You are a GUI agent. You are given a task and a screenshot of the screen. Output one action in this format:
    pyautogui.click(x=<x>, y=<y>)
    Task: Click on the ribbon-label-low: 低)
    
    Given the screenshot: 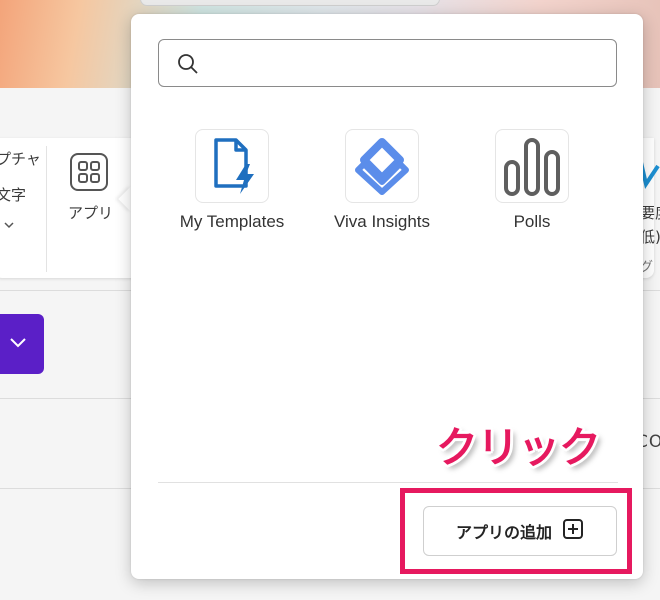 What is the action you would take?
    pyautogui.click(x=650, y=236)
    